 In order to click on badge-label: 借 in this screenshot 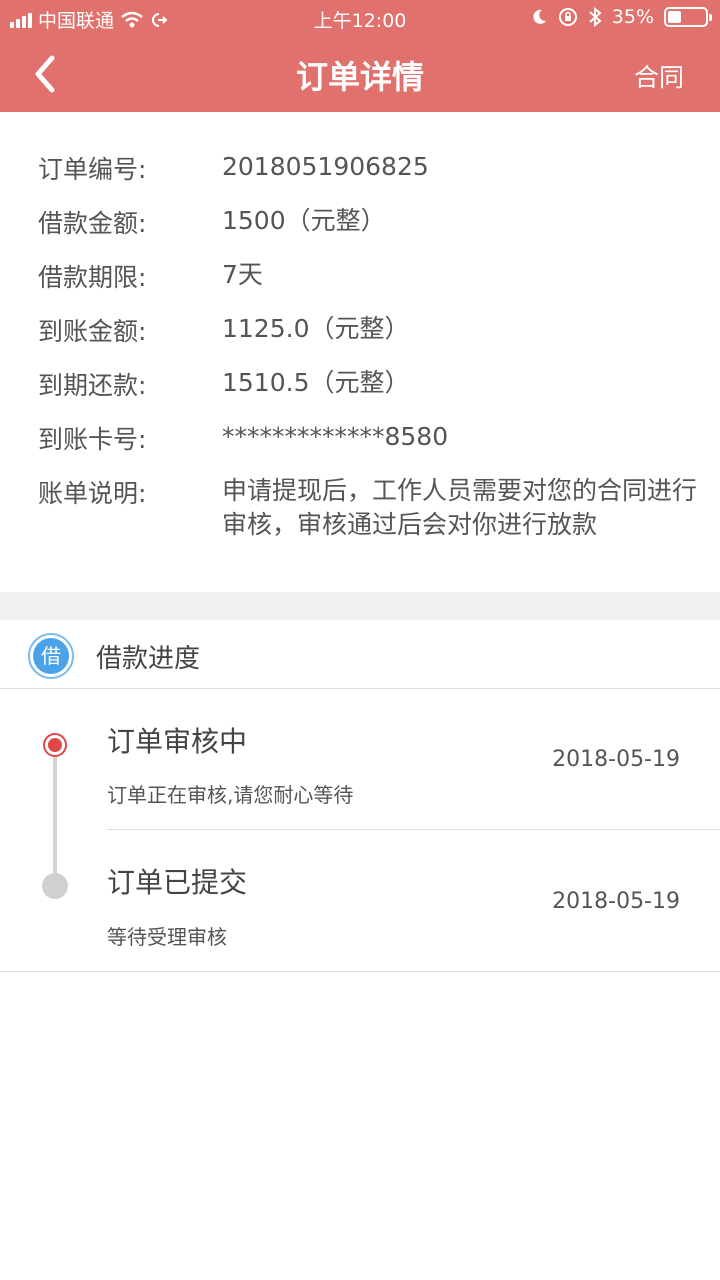, I will do `click(51, 656)`.